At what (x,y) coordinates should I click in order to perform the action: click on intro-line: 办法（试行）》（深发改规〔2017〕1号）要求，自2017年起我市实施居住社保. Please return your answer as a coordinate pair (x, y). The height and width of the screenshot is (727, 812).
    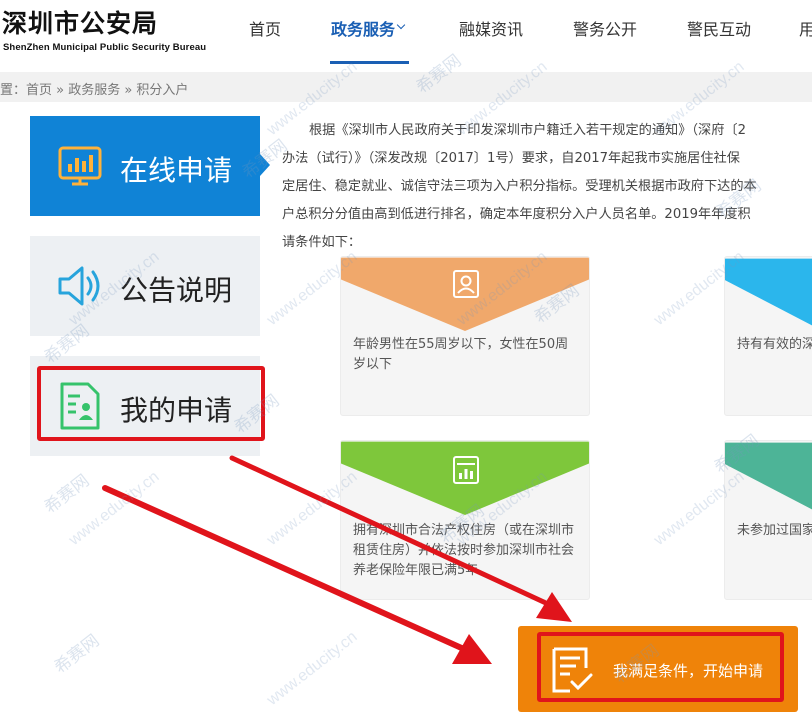
    Looking at the image, I should click on (511, 158).